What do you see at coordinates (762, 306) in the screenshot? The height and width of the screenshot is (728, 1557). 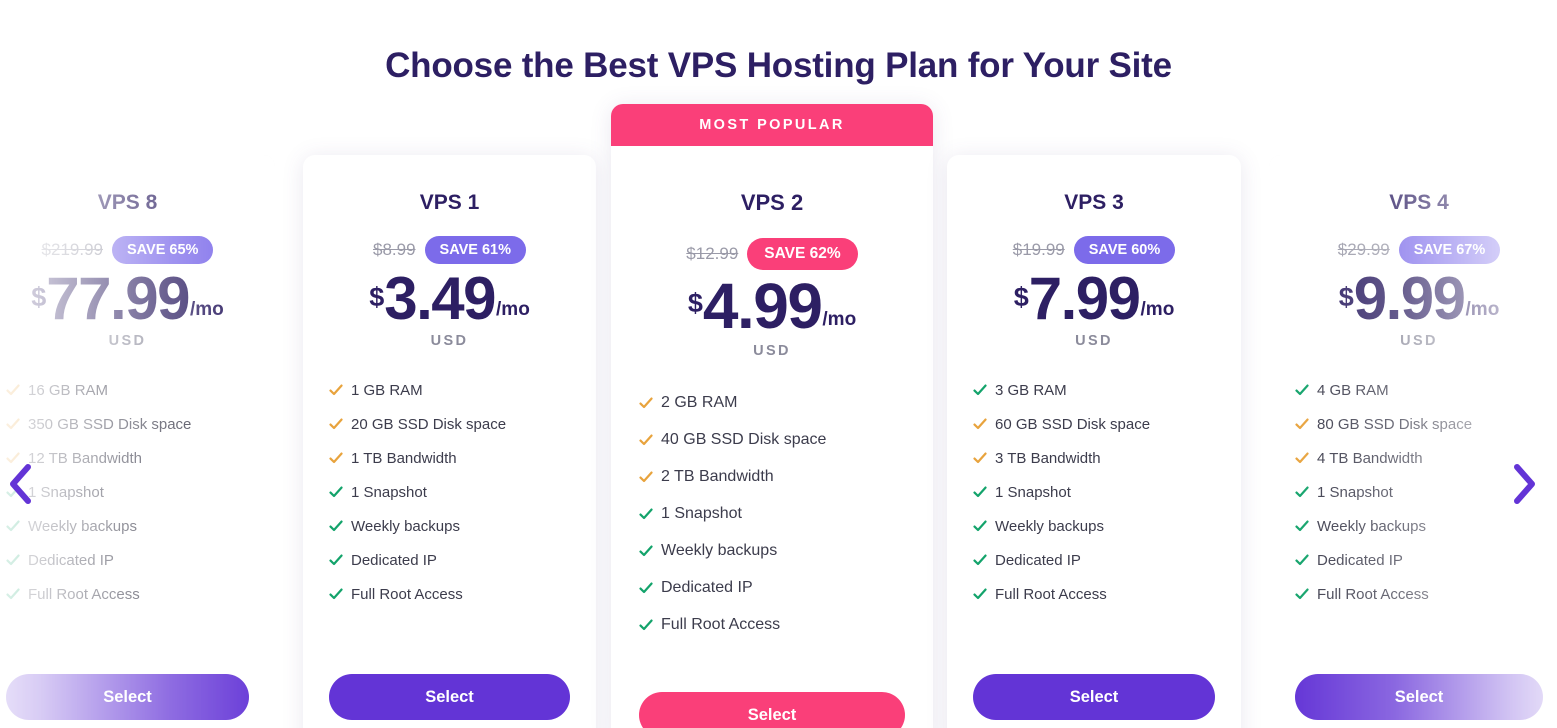 I see `plan-amount: 4.99` at bounding box center [762, 306].